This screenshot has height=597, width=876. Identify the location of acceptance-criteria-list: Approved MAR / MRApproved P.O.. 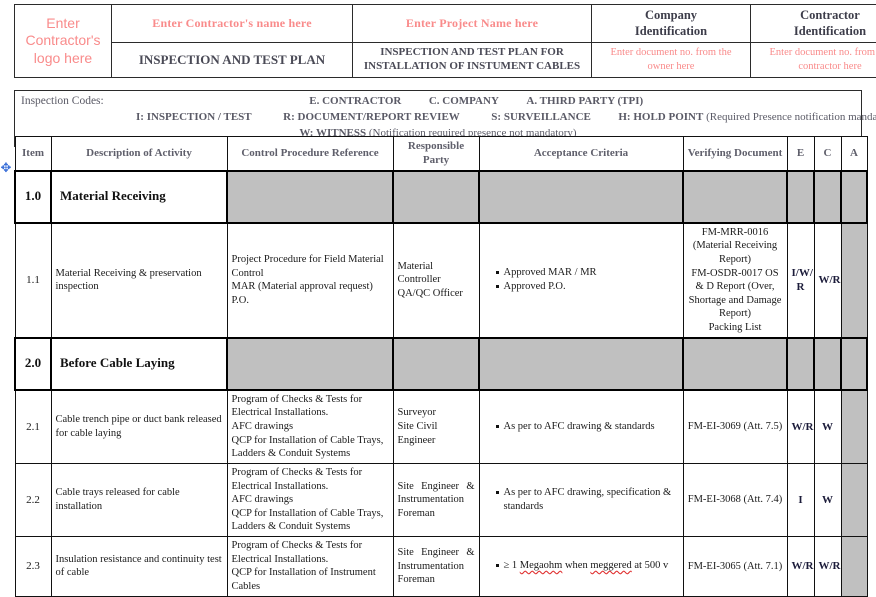
(581, 280).